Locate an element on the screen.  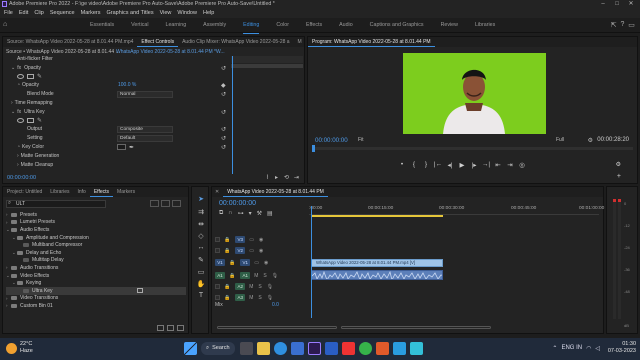
fx-icon: fx is located at coordinates (19, 112).